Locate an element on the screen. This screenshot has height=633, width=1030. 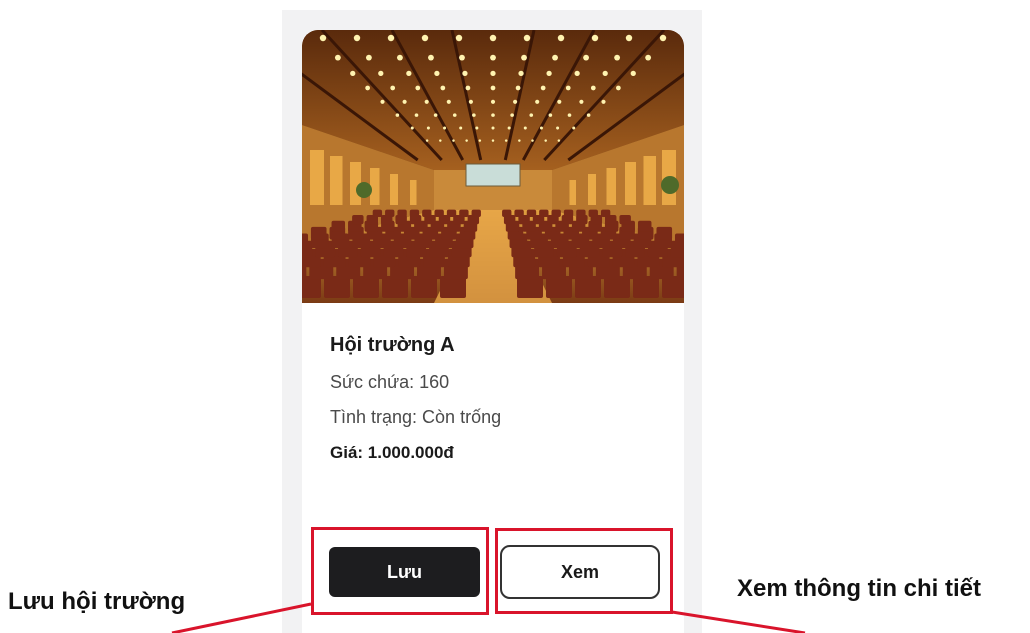
hall-capacity: Sức chứa: 160 is located at coordinates (390, 382).